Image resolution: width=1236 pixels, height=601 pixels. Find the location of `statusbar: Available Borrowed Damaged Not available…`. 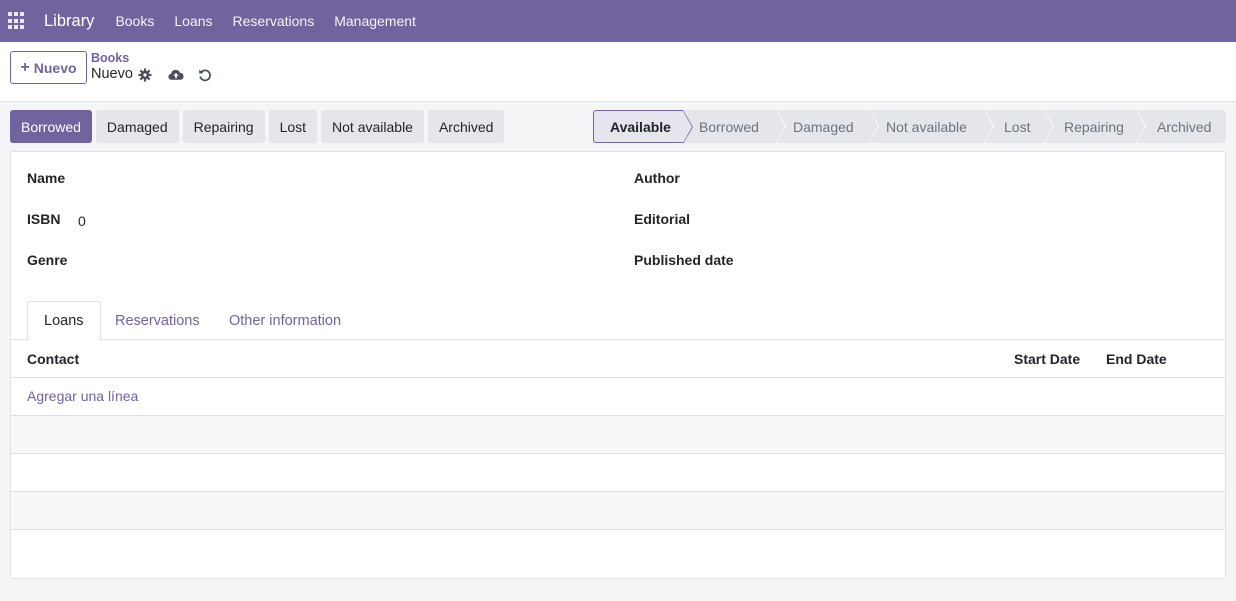

statusbar: Available Borrowed Damaged Not available… is located at coordinates (909, 126).